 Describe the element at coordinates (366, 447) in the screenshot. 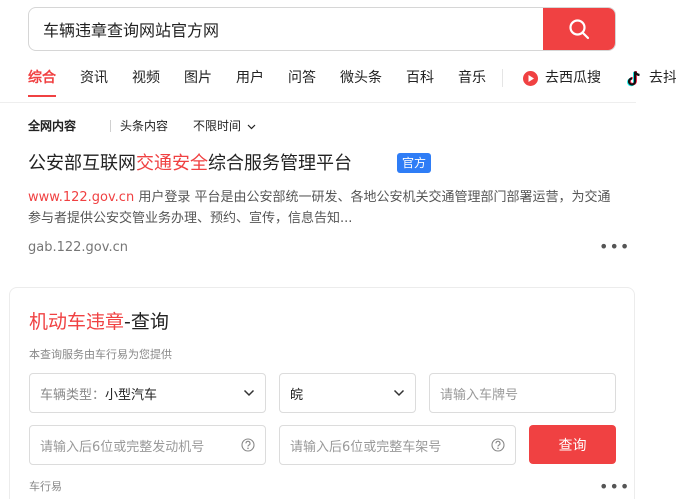

I see `frame-number-placeholder: 请输入后6位或完整车架号` at that location.